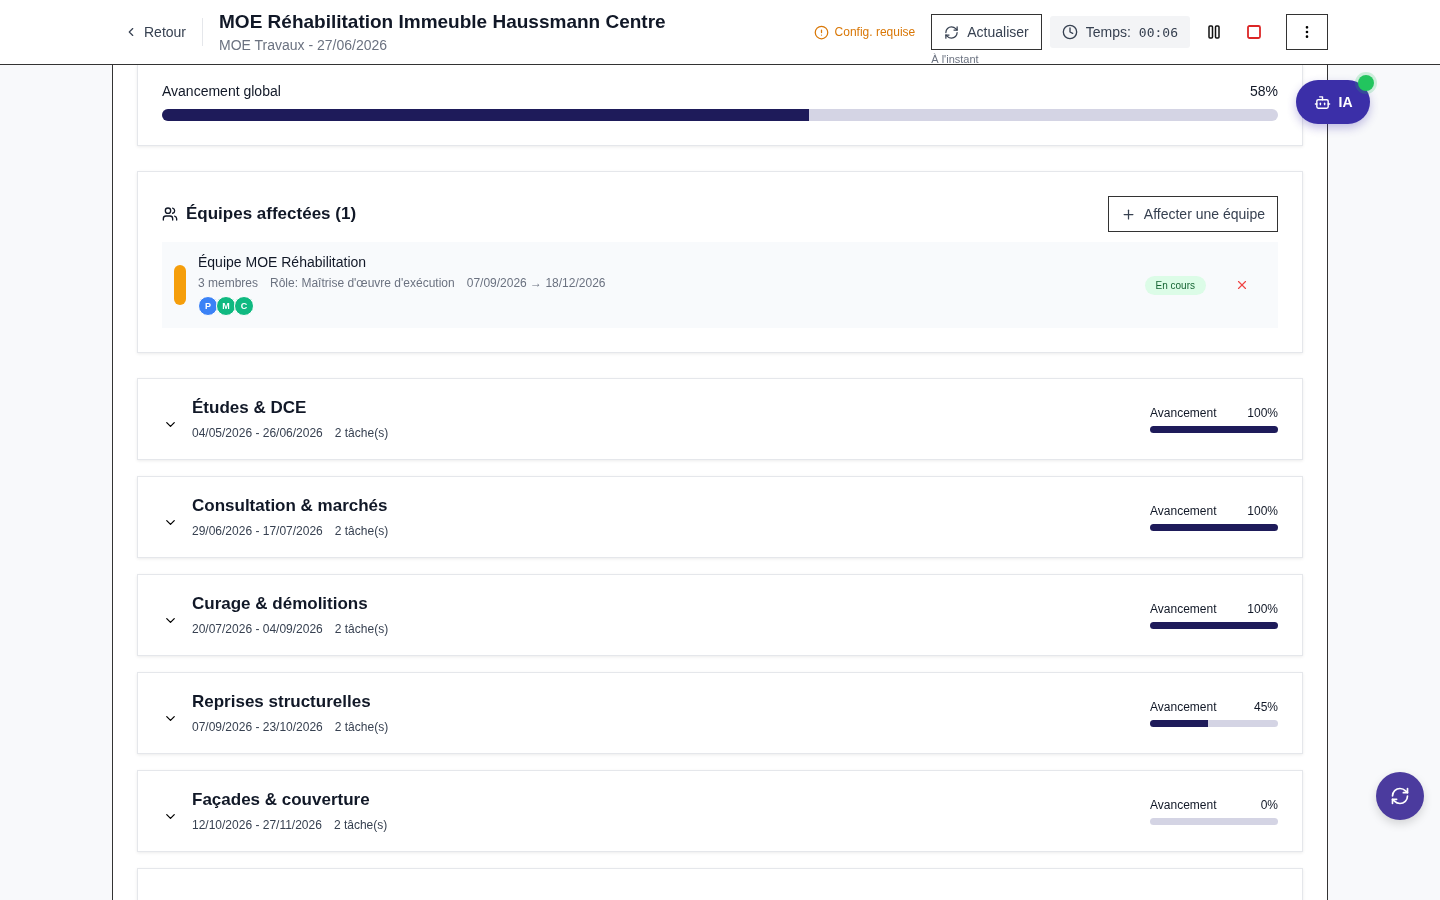 The image size is (1440, 900). Describe the element at coordinates (1333, 102) in the screenshot. I see `ai-assistant-button: IA` at that location.